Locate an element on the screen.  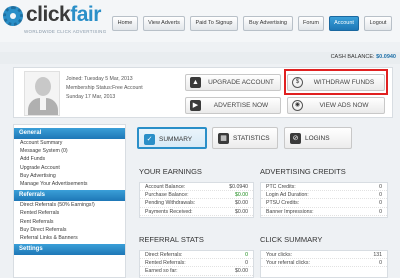
nav-paid-to-signup: Paid To Signup is located at coordinates (214, 23).